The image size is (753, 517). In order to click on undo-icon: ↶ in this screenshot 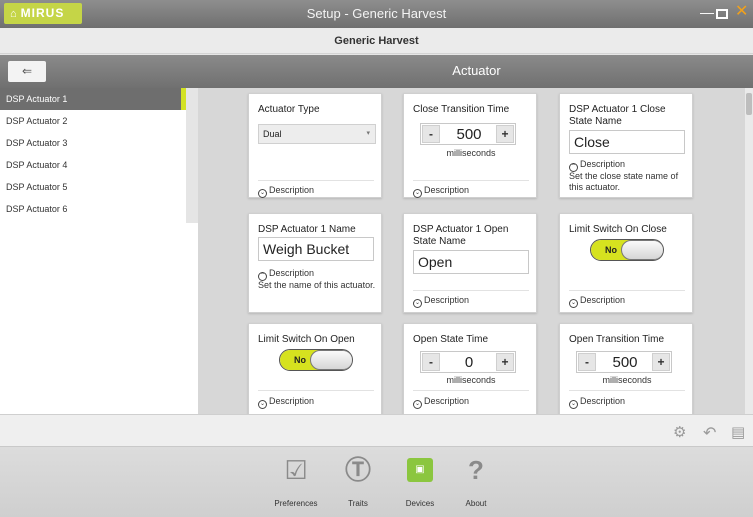, I will do `click(709, 433)`.